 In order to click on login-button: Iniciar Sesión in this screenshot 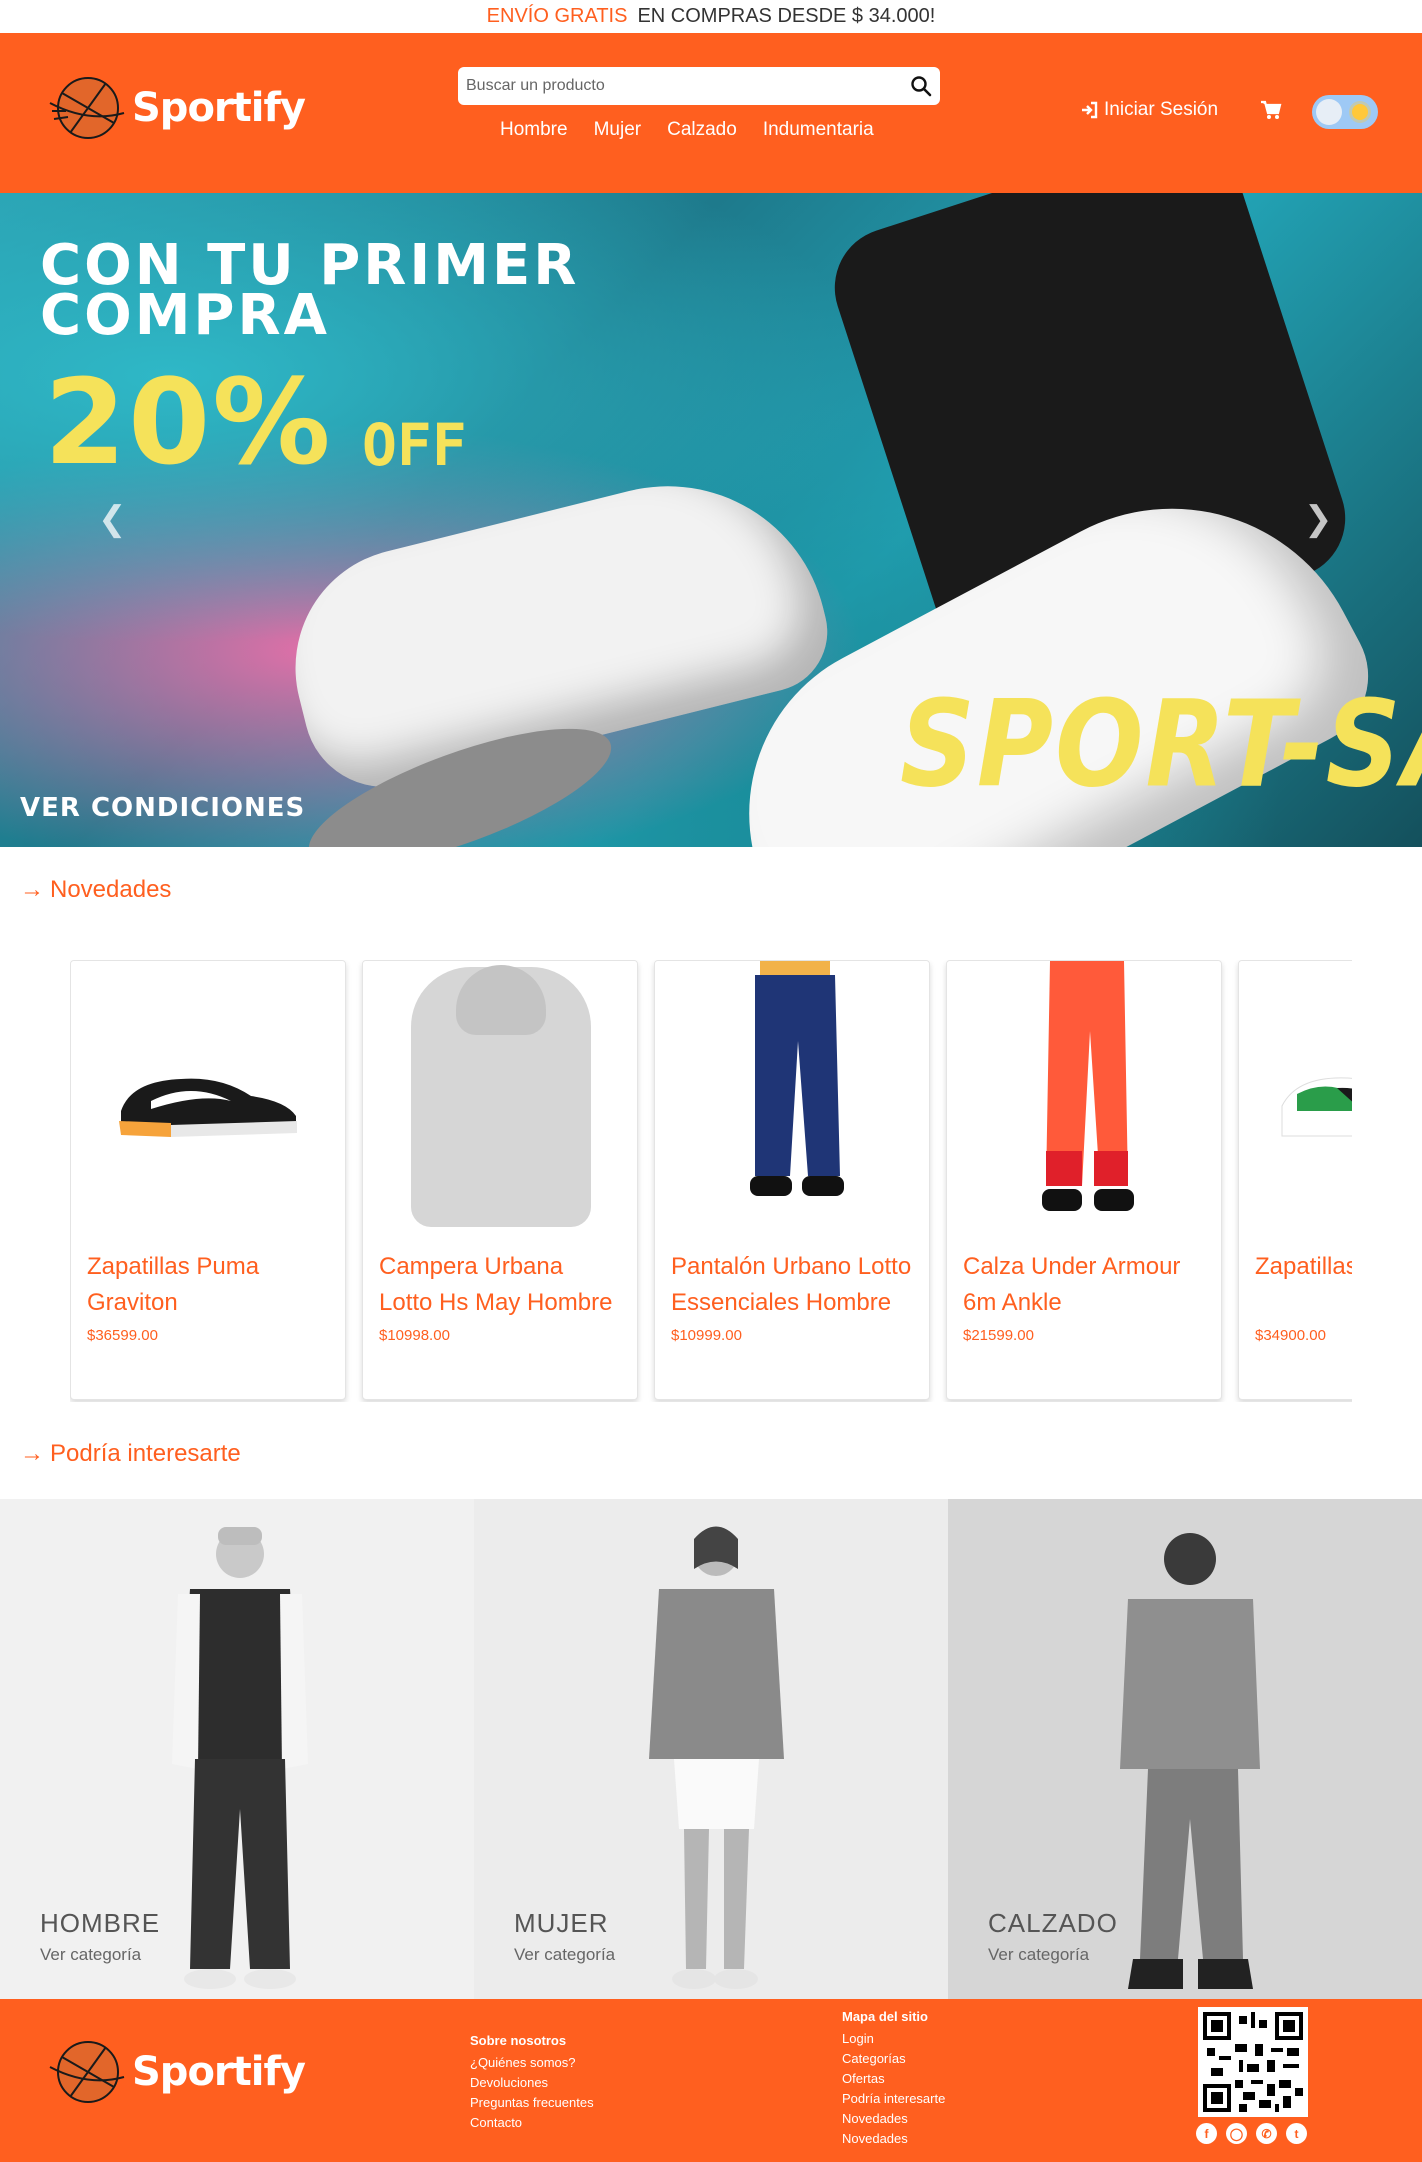, I will do `click(1149, 110)`.